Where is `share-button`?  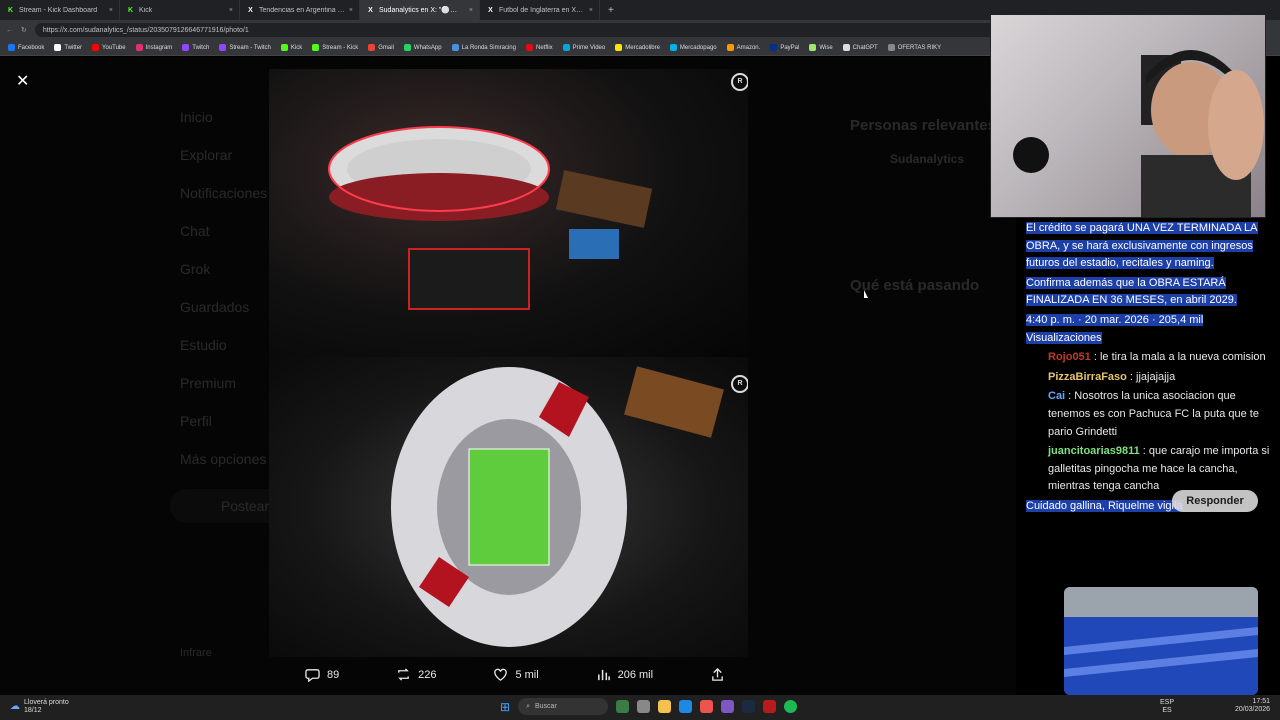
share-button is located at coordinates (717, 674).